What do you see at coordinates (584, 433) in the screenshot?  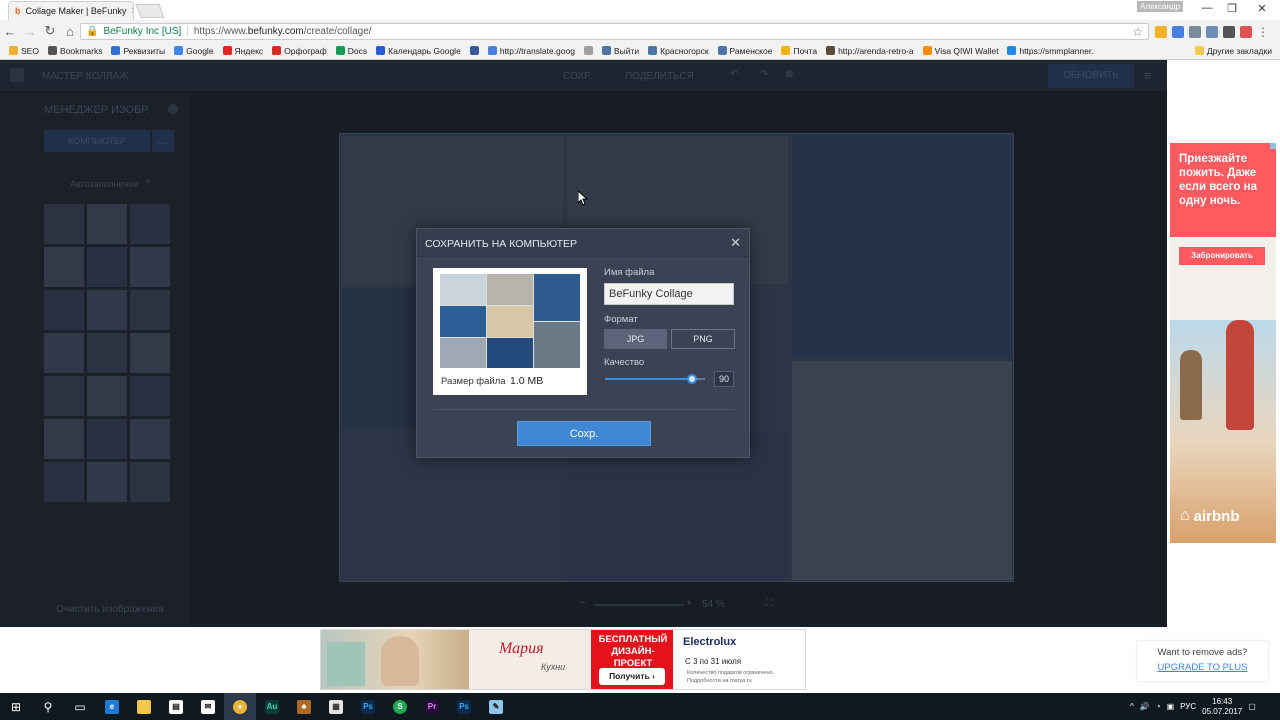 I see `save-button: Сохр.` at bounding box center [584, 433].